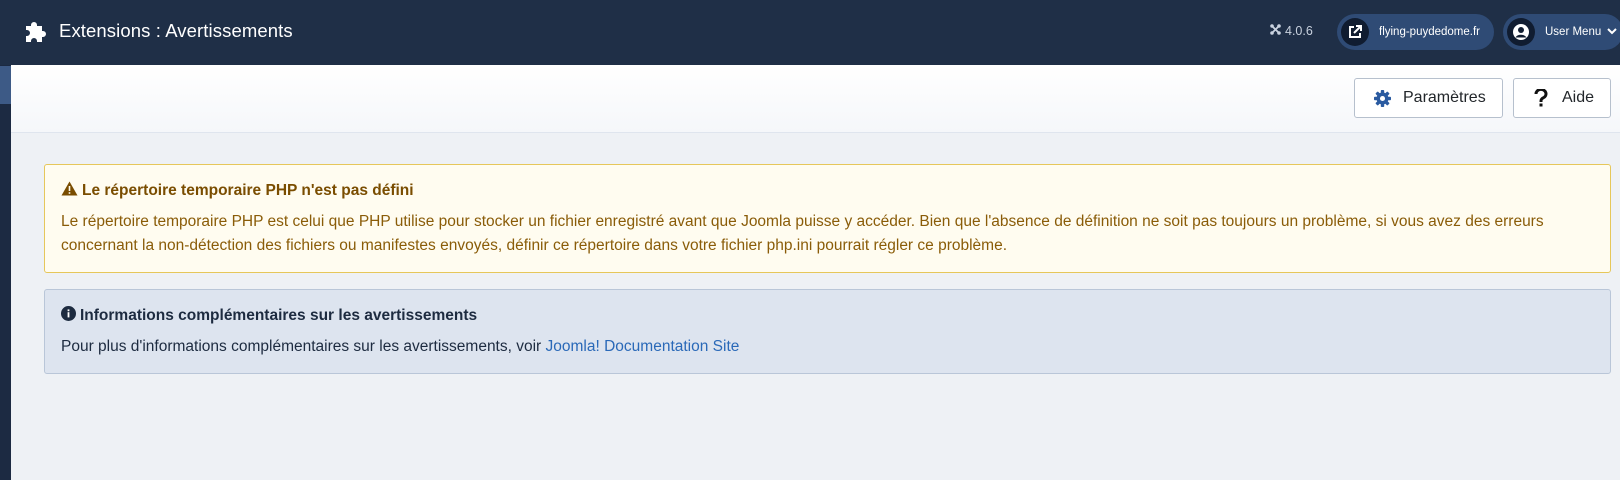  I want to click on user-menu-label: User Menu, so click(1573, 32).